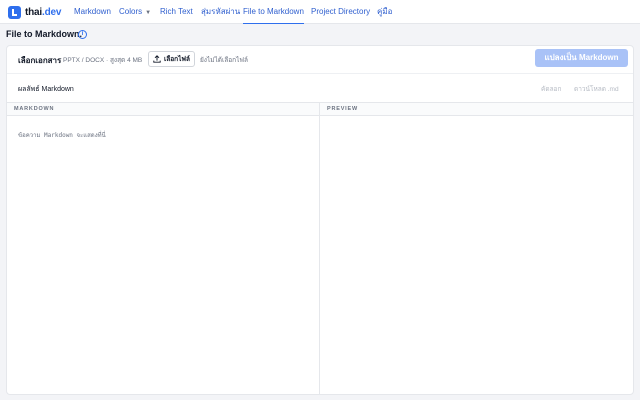 Image resolution: width=640 pixels, height=400 pixels. I want to click on logo: thai.dev, so click(34, 12).